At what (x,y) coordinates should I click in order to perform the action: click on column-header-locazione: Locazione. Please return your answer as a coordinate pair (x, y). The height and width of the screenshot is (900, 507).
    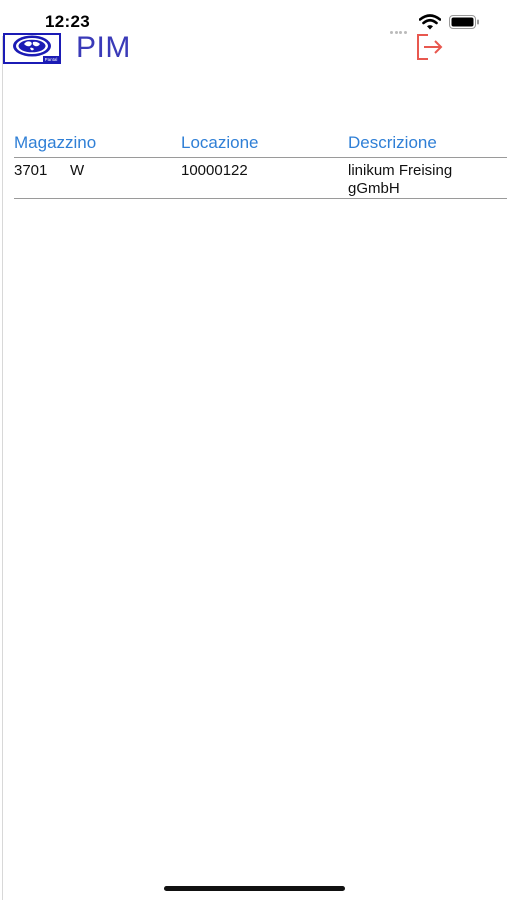
    Looking at the image, I should click on (220, 142).